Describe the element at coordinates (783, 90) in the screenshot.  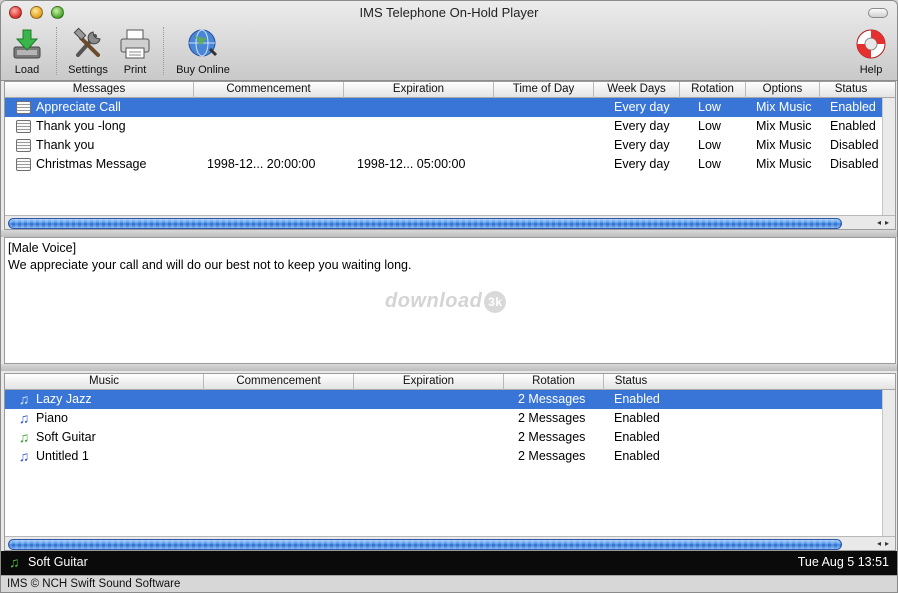
I see `col-options: Options` at that location.